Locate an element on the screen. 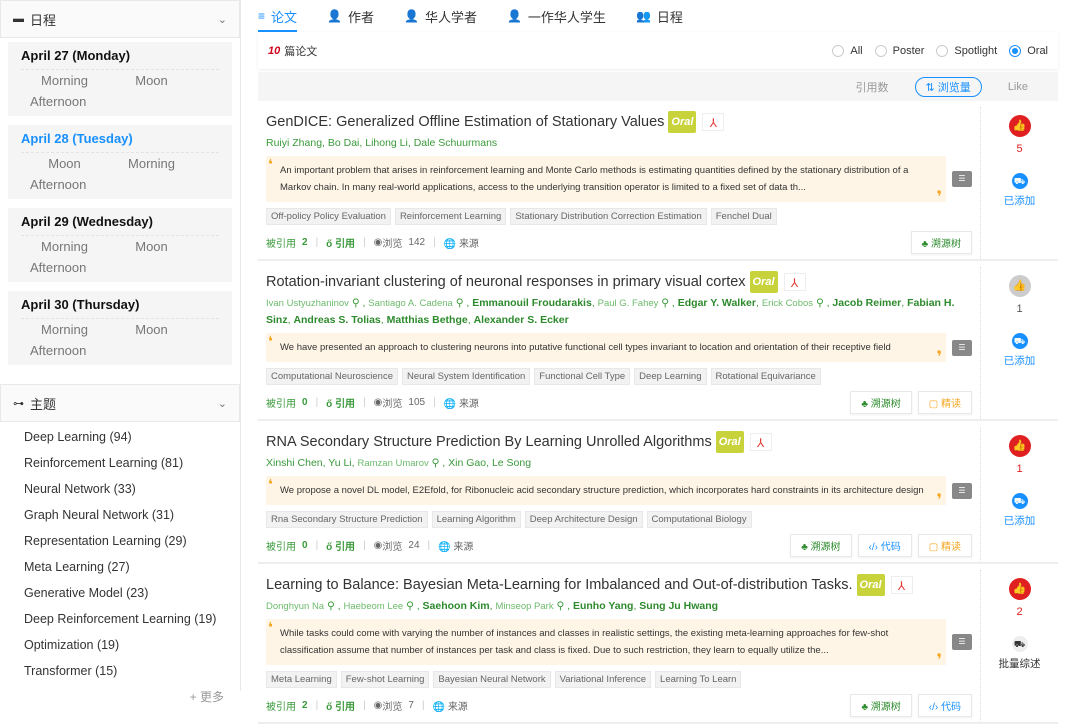  topic-item: Graph Neural Network (31) is located at coordinates (120, 515).